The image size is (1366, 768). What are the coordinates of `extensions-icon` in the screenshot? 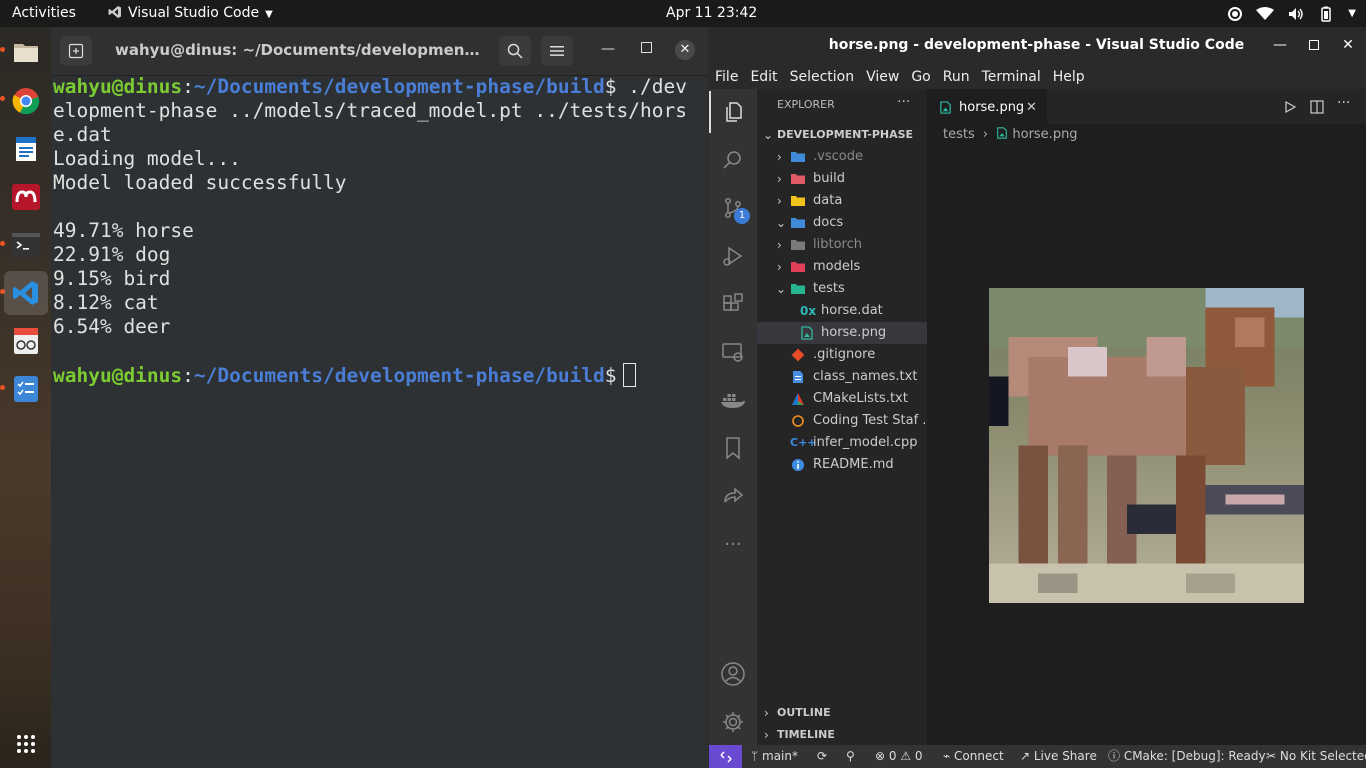 It's located at (733, 304).